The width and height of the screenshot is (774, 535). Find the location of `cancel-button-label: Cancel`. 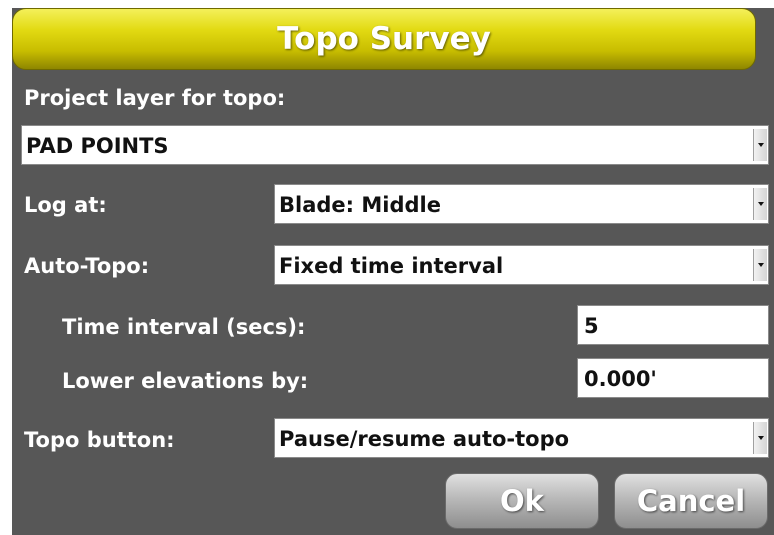

cancel-button-label: Cancel is located at coordinates (691, 501).